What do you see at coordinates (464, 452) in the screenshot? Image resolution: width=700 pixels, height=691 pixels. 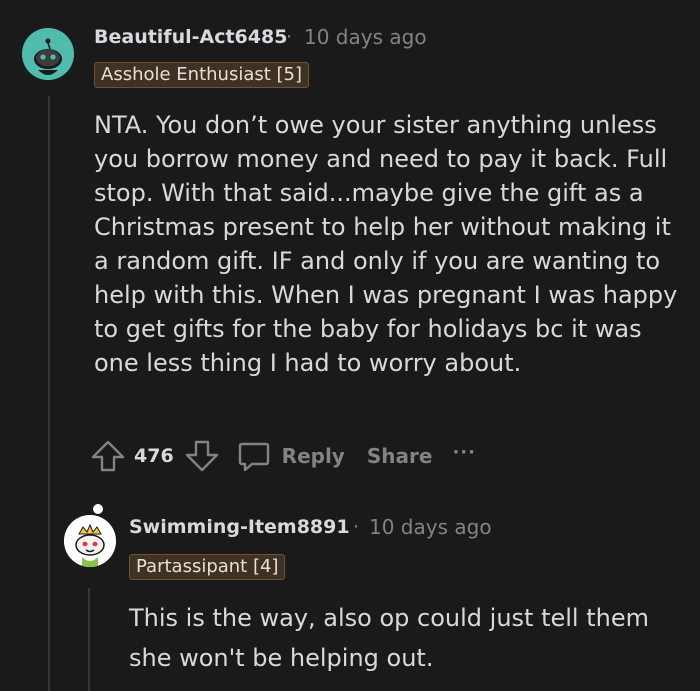 I see `more-options-icon: ···` at bounding box center [464, 452].